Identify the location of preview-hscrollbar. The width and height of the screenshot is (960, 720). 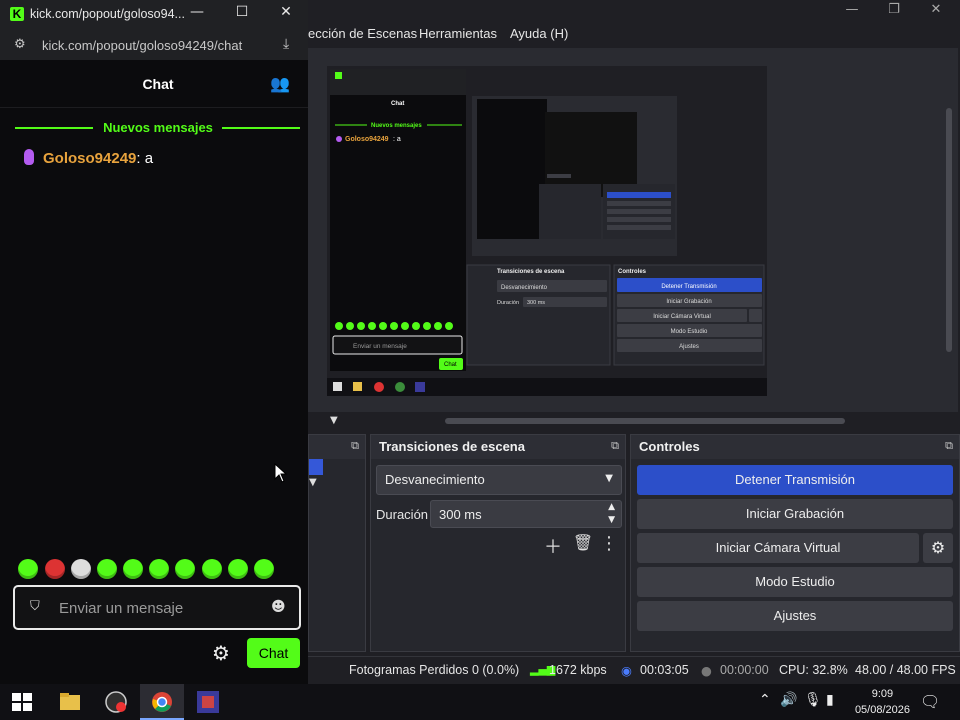
(645, 421).